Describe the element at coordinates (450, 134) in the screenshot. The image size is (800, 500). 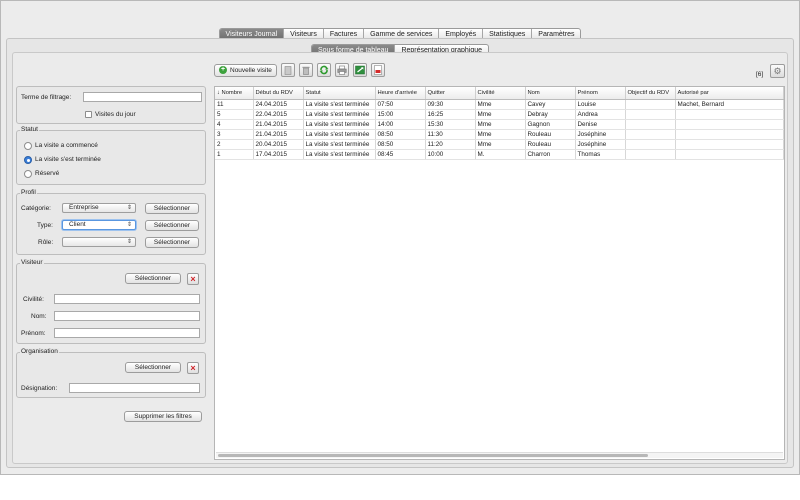
I see `table-cell: 11:30` at that location.